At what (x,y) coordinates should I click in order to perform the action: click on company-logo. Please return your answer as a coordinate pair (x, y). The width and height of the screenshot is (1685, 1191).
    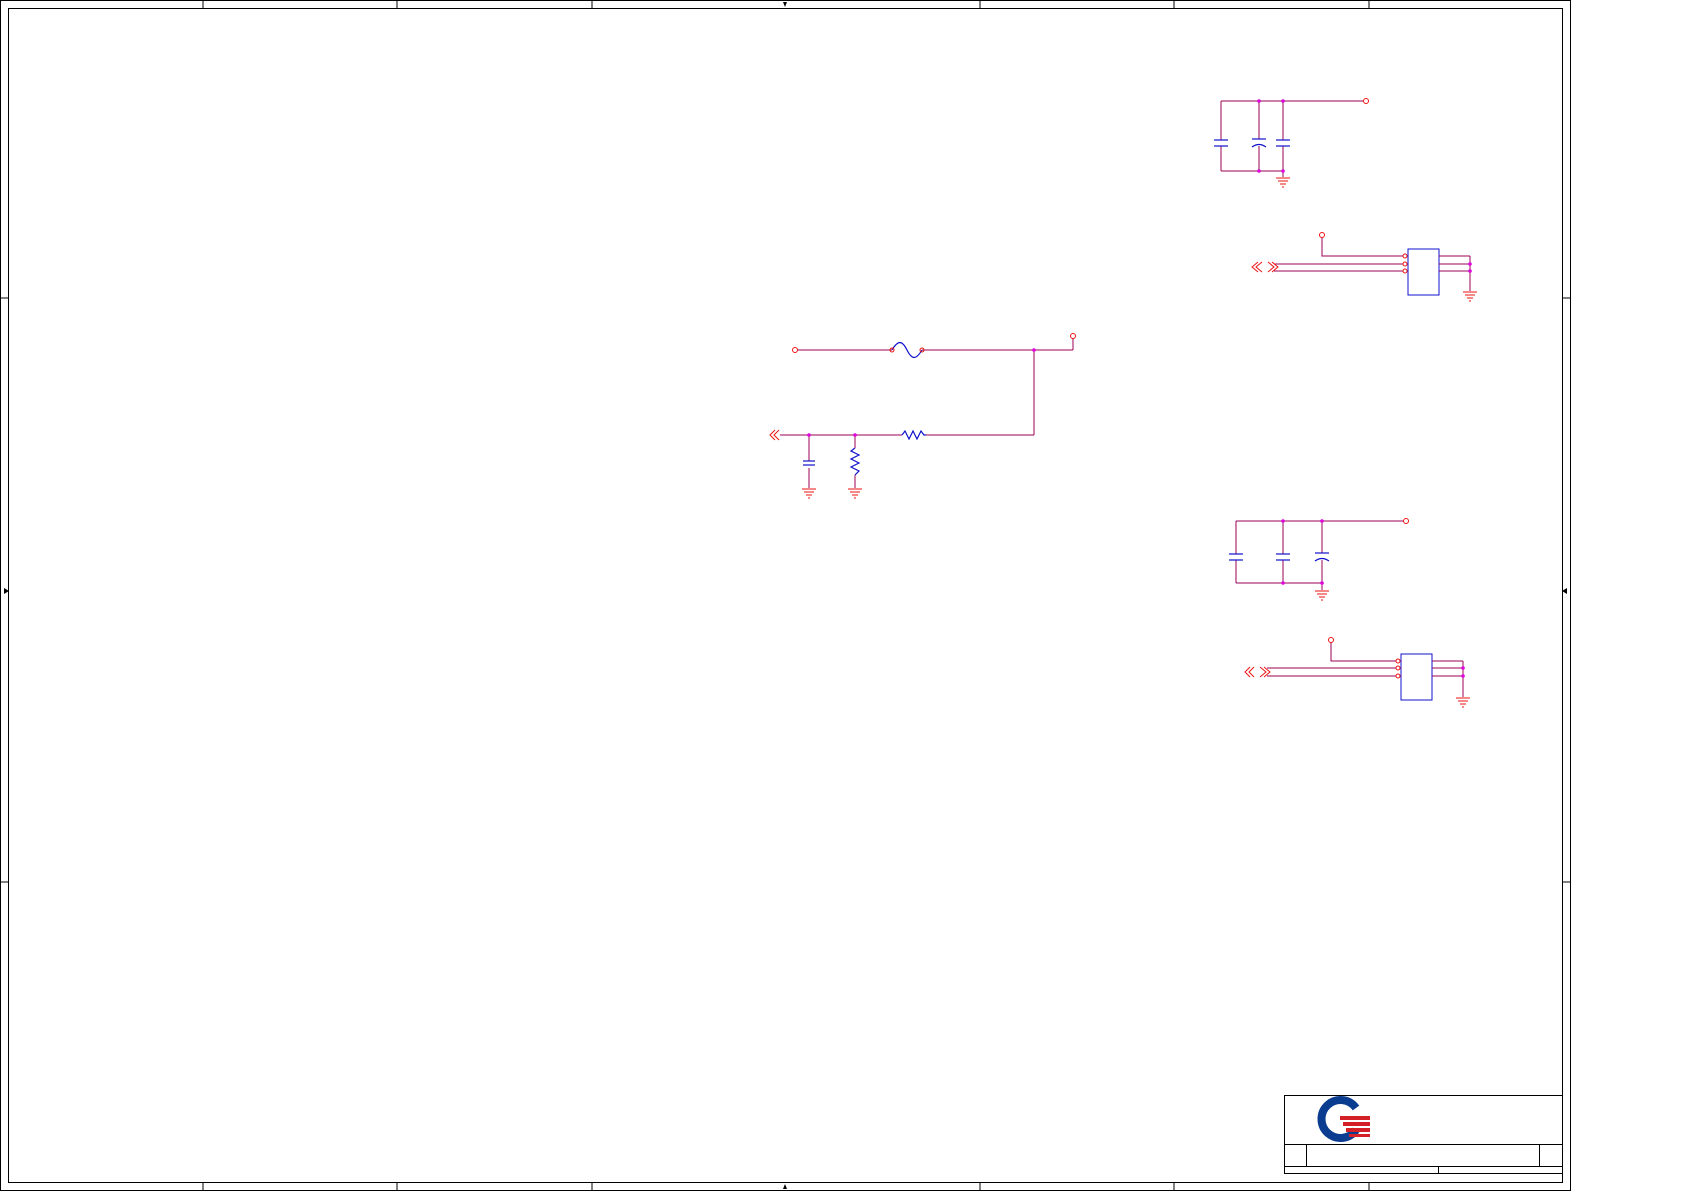
    Looking at the image, I should click on (1343, 1119).